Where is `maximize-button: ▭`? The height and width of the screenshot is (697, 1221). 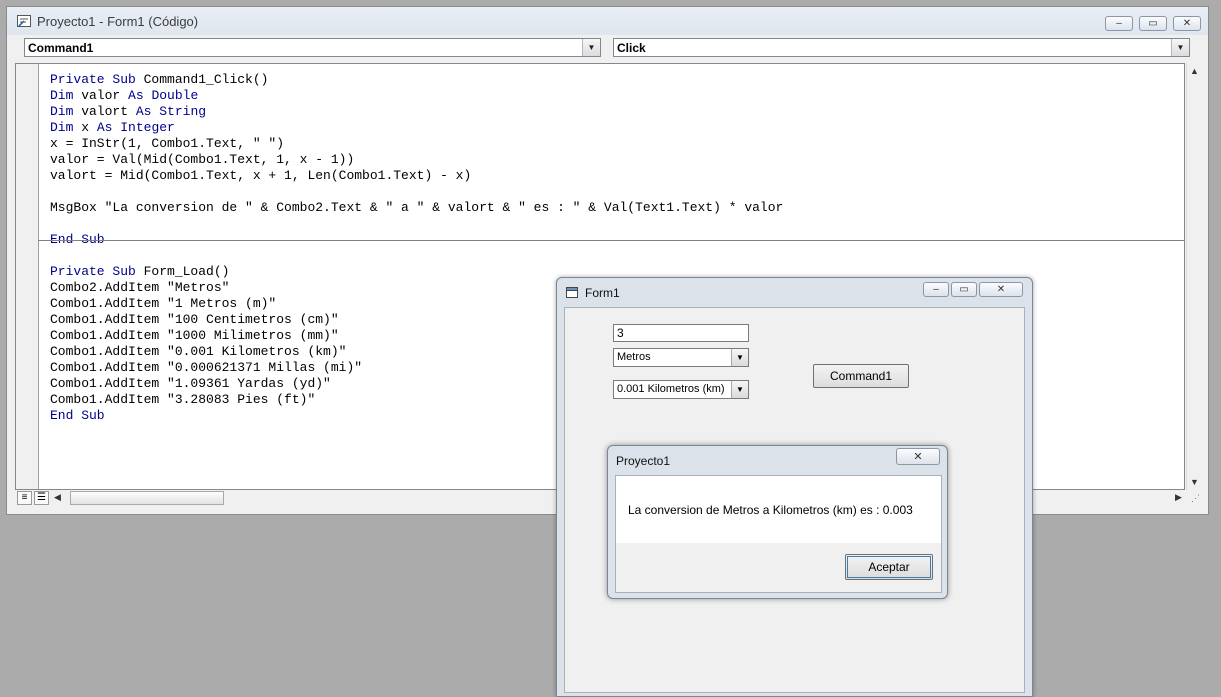
maximize-button: ▭ is located at coordinates (1153, 23).